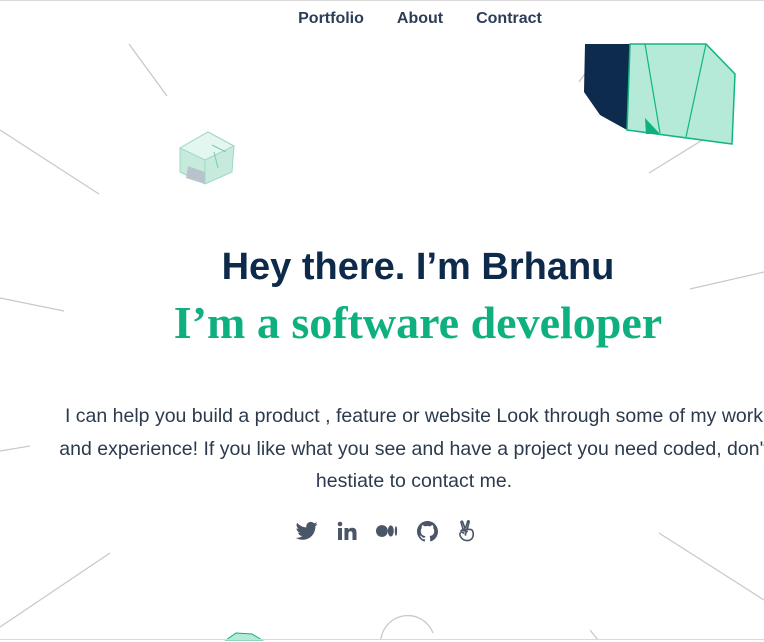 This screenshot has width=764, height=642. Describe the element at coordinates (418, 322) in the screenshot. I see `hero-subtitle: I’m a software developer` at that location.